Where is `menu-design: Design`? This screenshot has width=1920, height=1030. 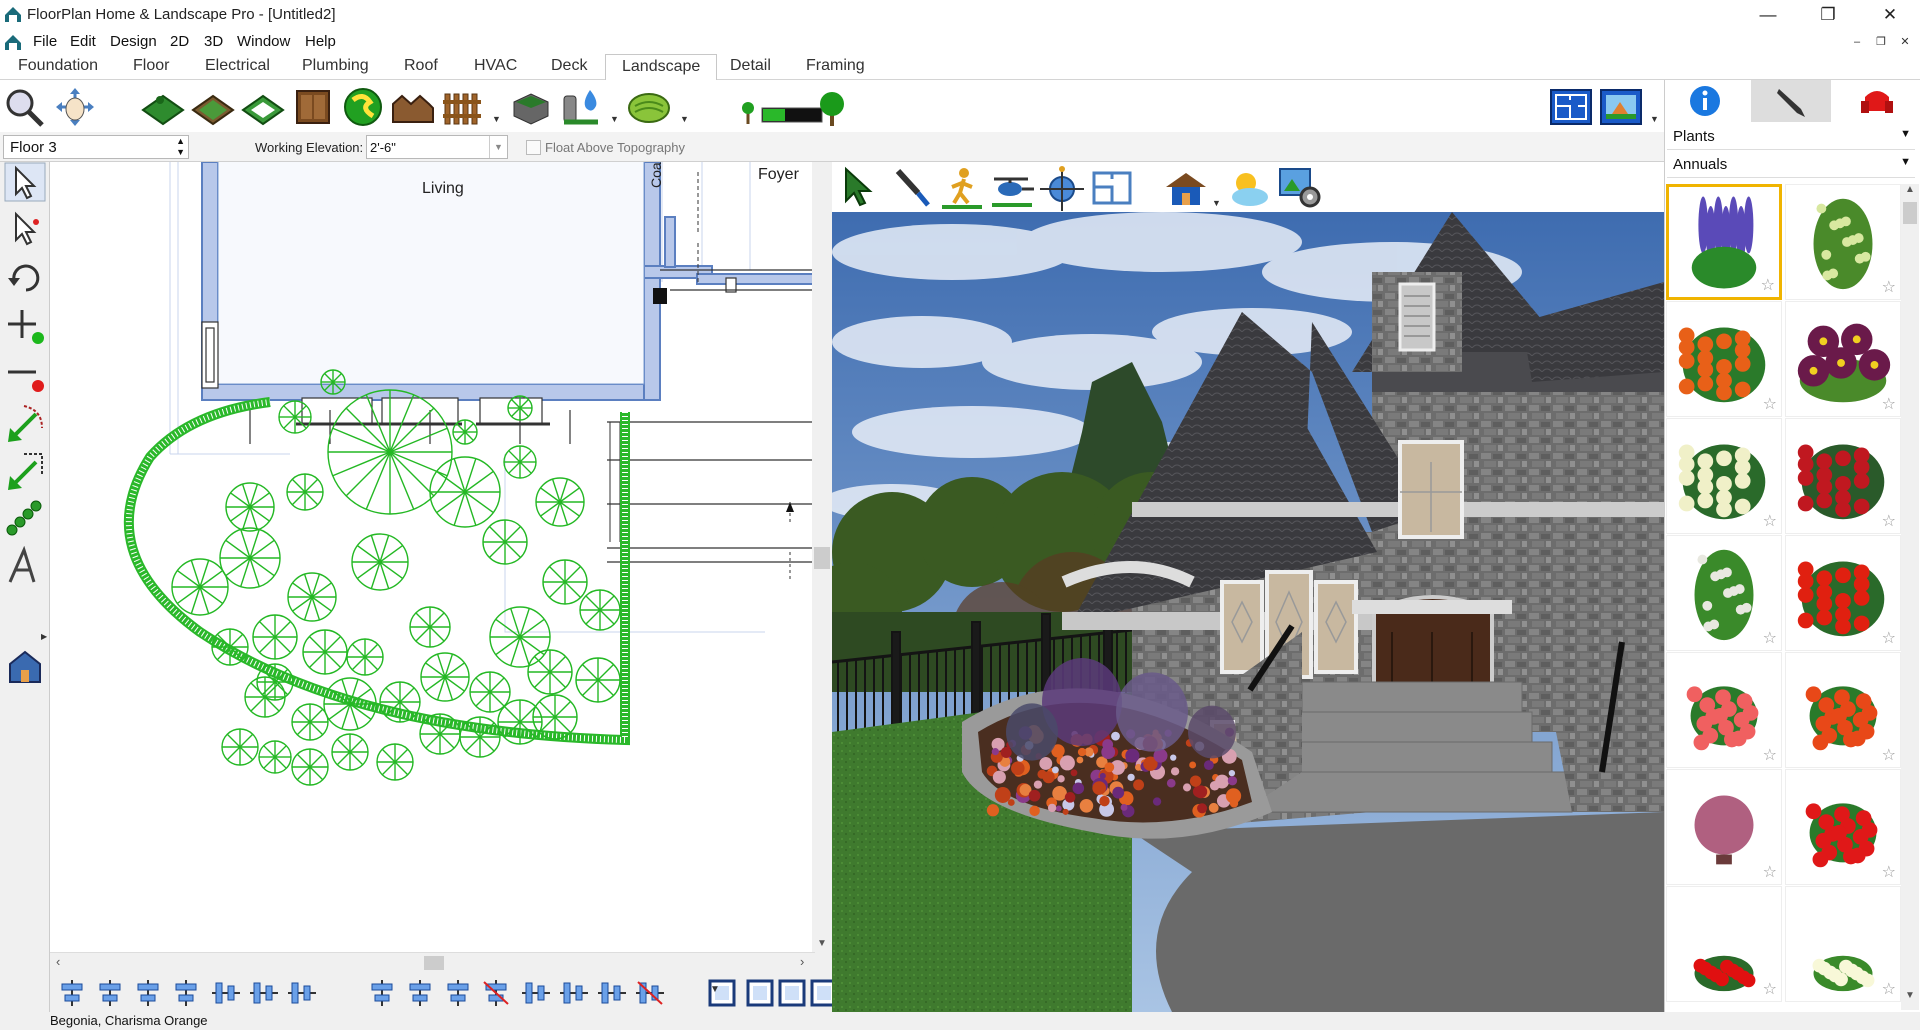 menu-design: Design is located at coordinates (133, 41).